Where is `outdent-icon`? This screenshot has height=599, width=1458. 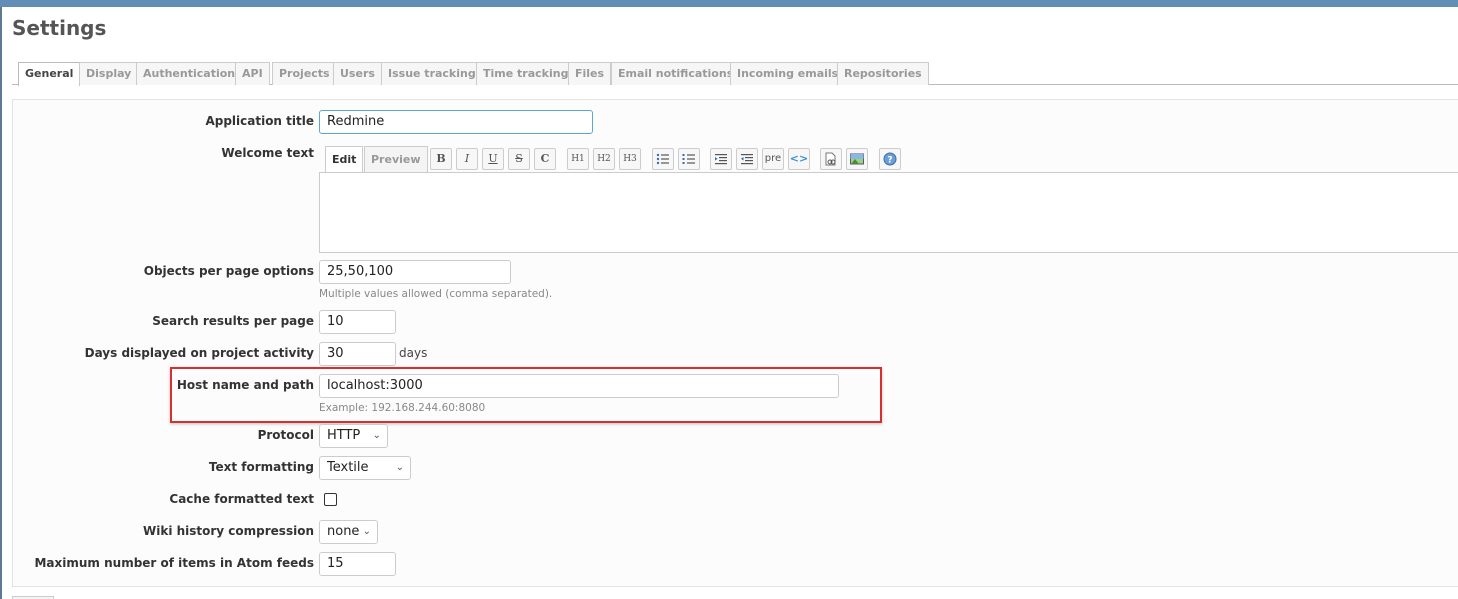 outdent-icon is located at coordinates (747, 159).